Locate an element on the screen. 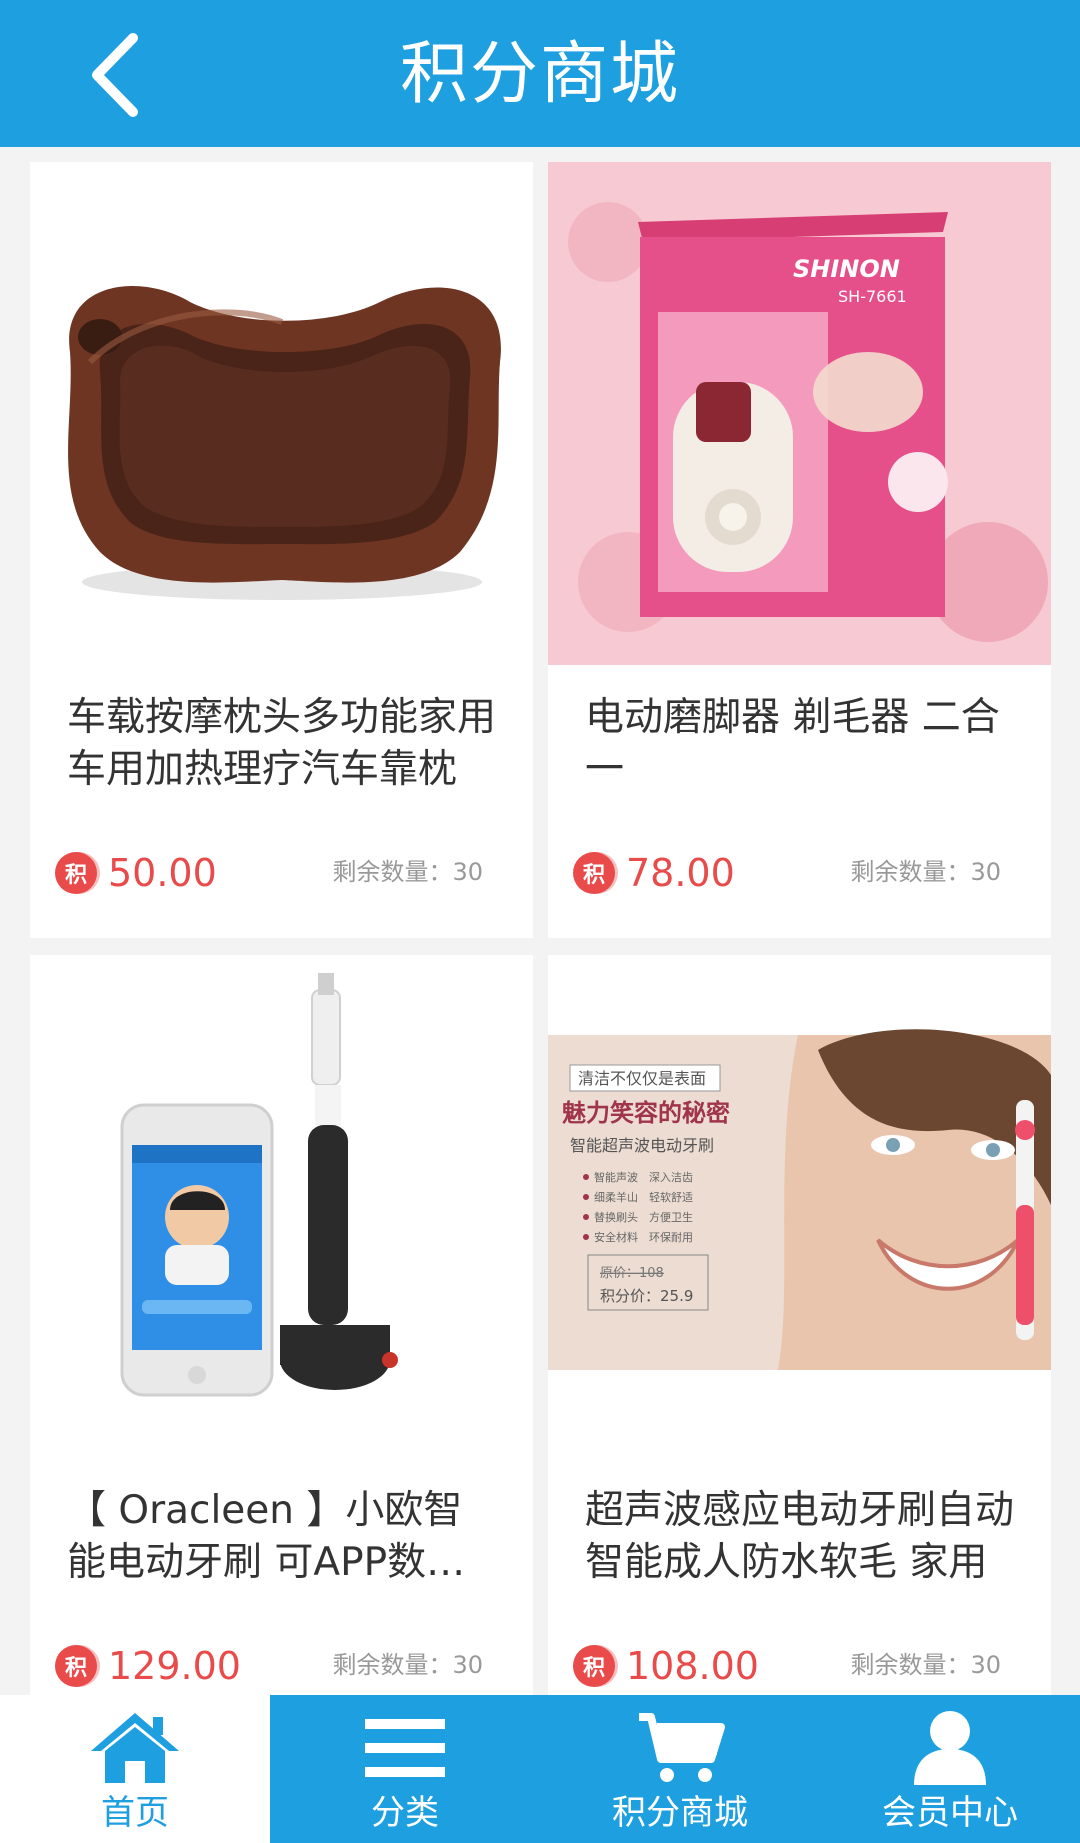 This screenshot has width=1080, height=1843. promo-feature: 细柔羊山 轻软舒适 is located at coordinates (643, 1197).